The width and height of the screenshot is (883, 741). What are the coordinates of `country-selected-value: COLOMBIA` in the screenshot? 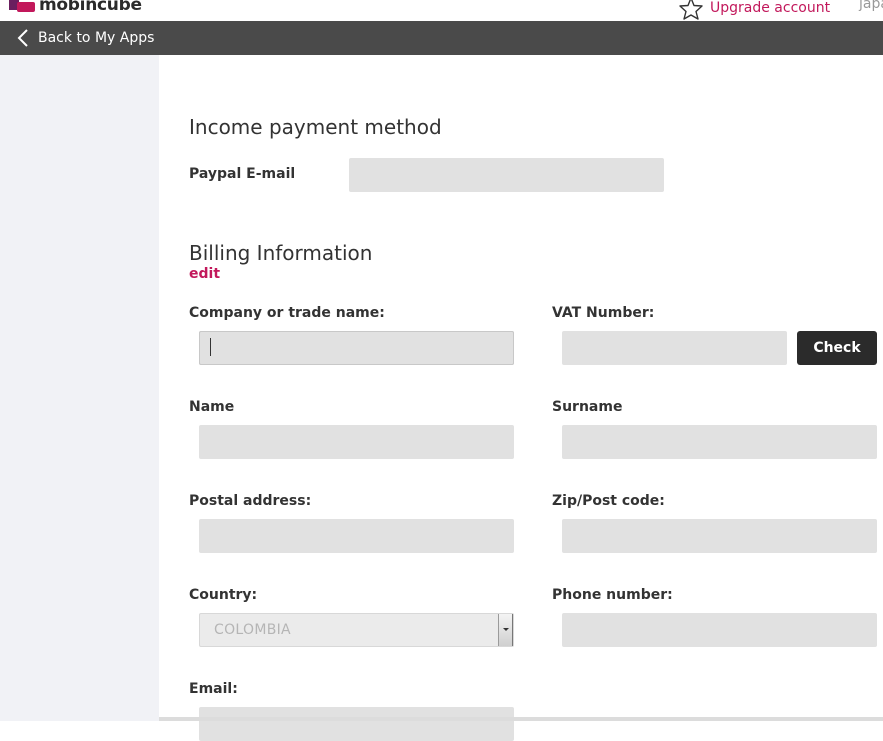 It's located at (252, 630).